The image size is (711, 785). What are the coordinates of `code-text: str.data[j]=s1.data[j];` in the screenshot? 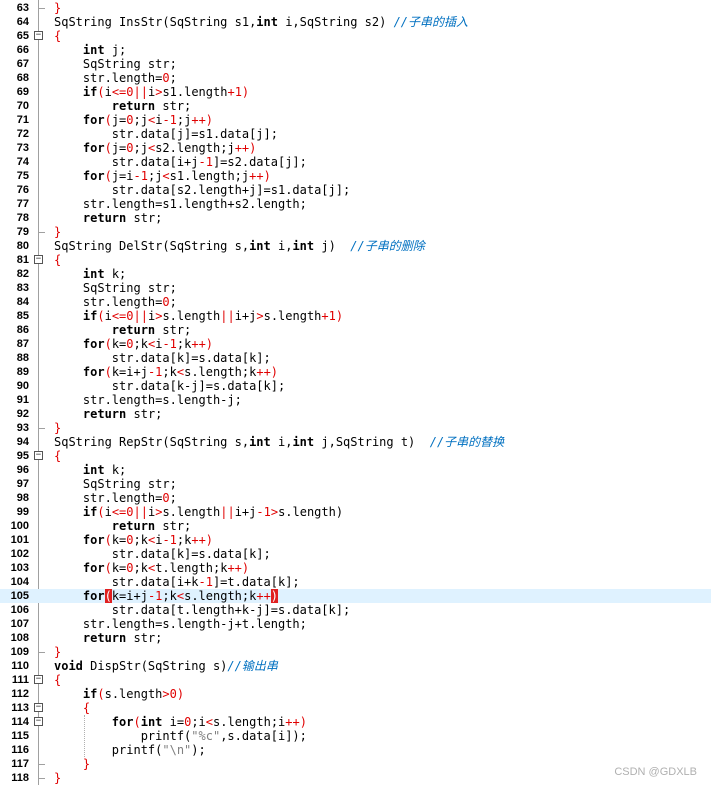 It's located at (166, 134).